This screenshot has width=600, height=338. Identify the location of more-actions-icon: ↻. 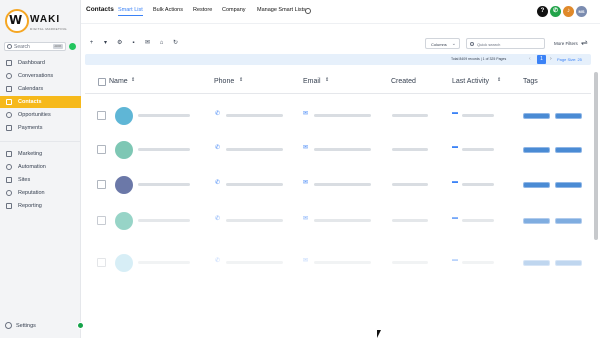
(175, 43).